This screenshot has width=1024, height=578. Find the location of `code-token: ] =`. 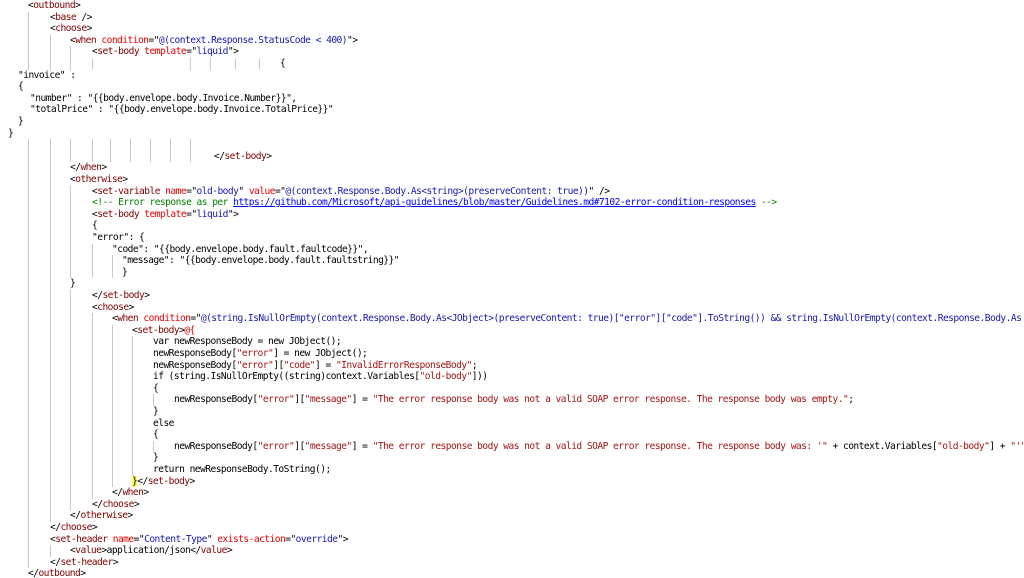

code-token: ] = is located at coordinates (362, 446).